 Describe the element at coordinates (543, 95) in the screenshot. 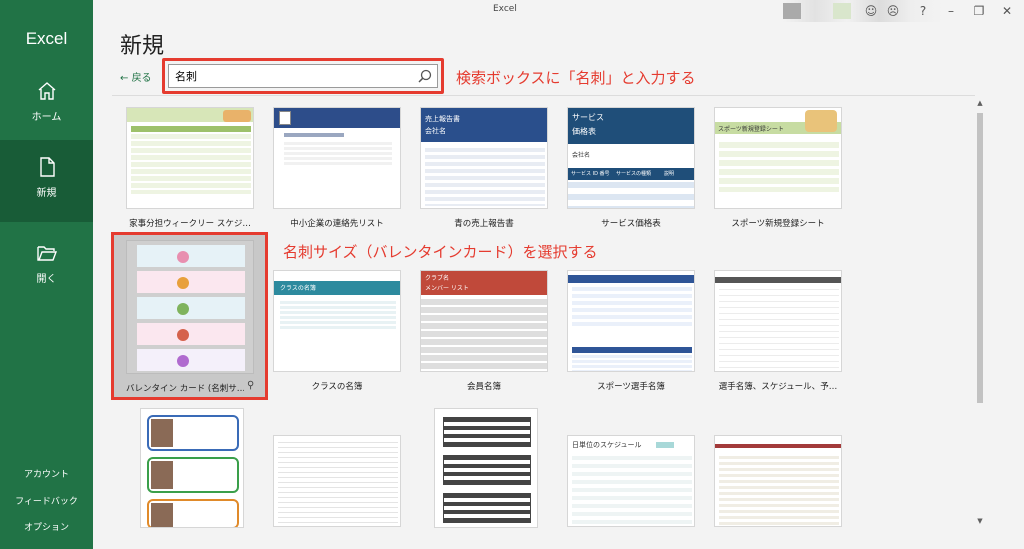

I see `divider` at that location.